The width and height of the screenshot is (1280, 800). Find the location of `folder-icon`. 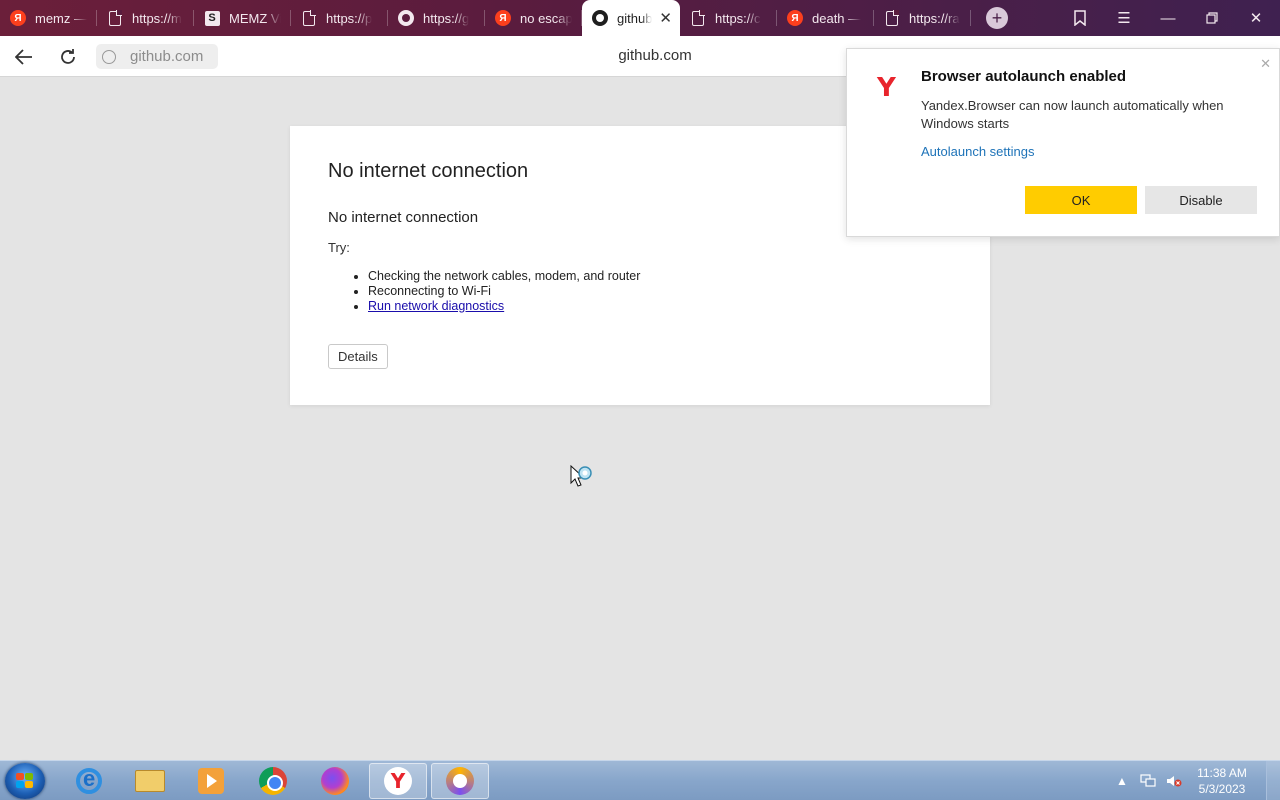

folder-icon is located at coordinates (150, 781).